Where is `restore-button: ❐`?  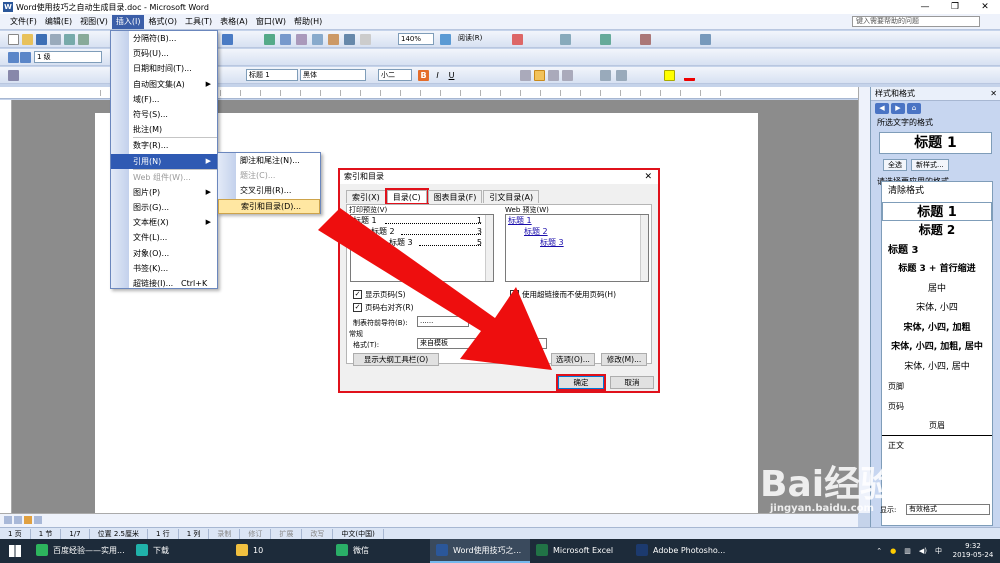
restore-button: ❐ is located at coordinates (955, 7).